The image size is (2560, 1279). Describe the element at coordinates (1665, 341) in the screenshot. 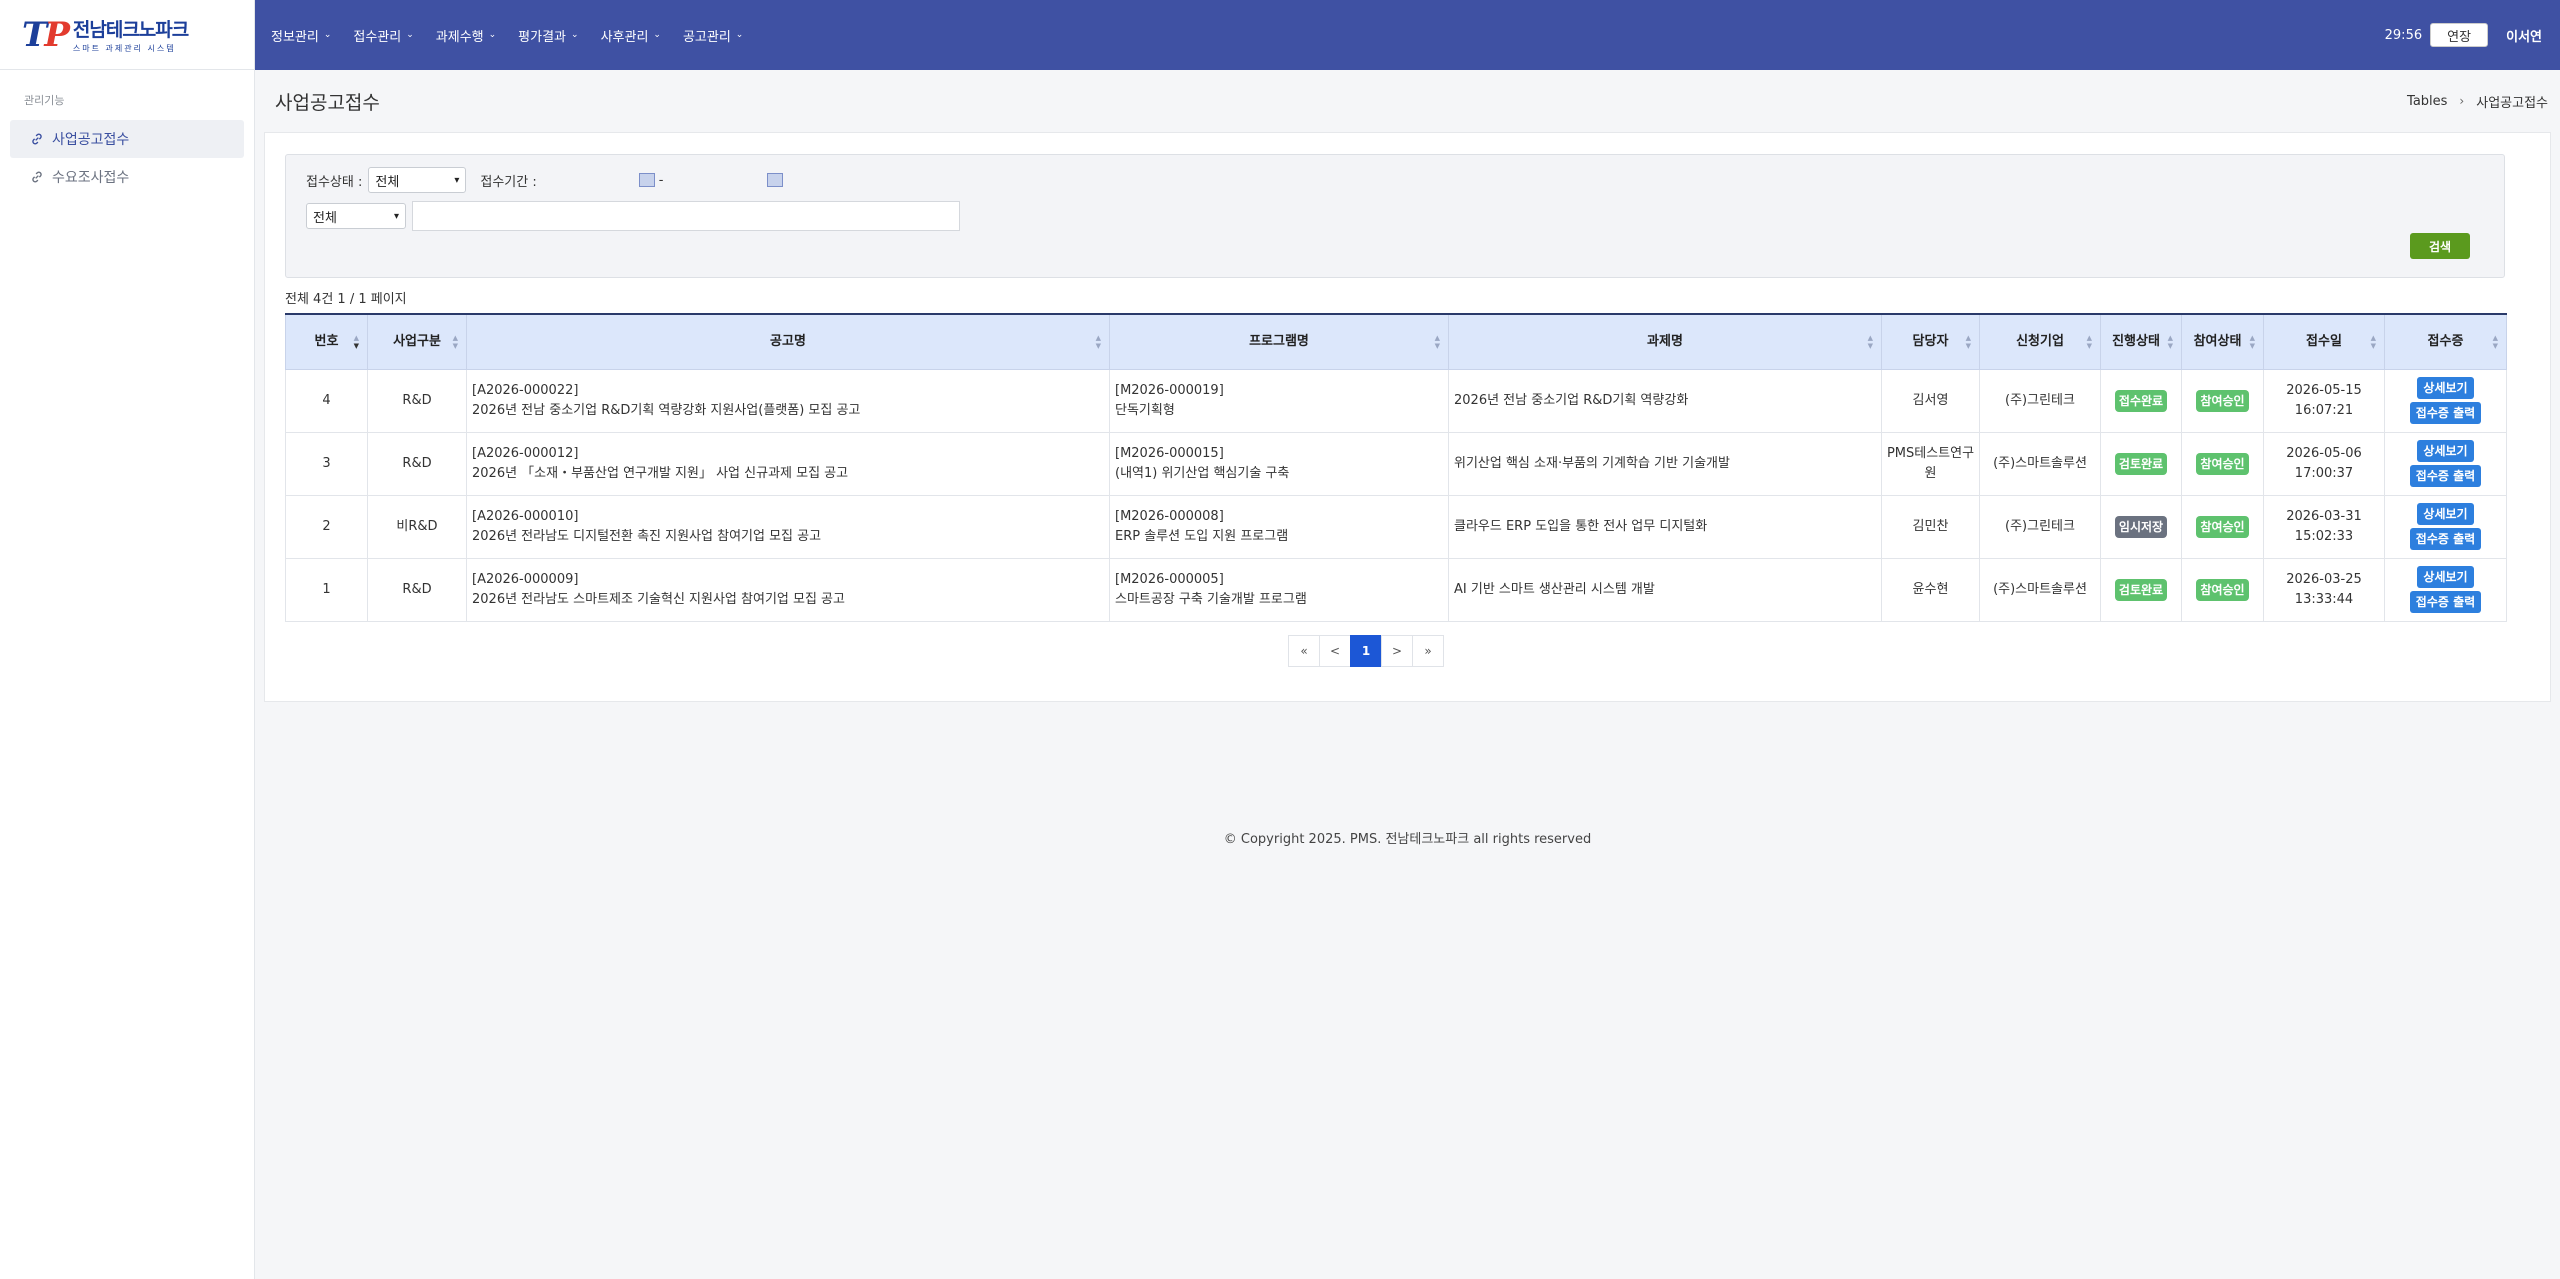

I see `column-header-task: 과제명 ▲ ▼` at that location.